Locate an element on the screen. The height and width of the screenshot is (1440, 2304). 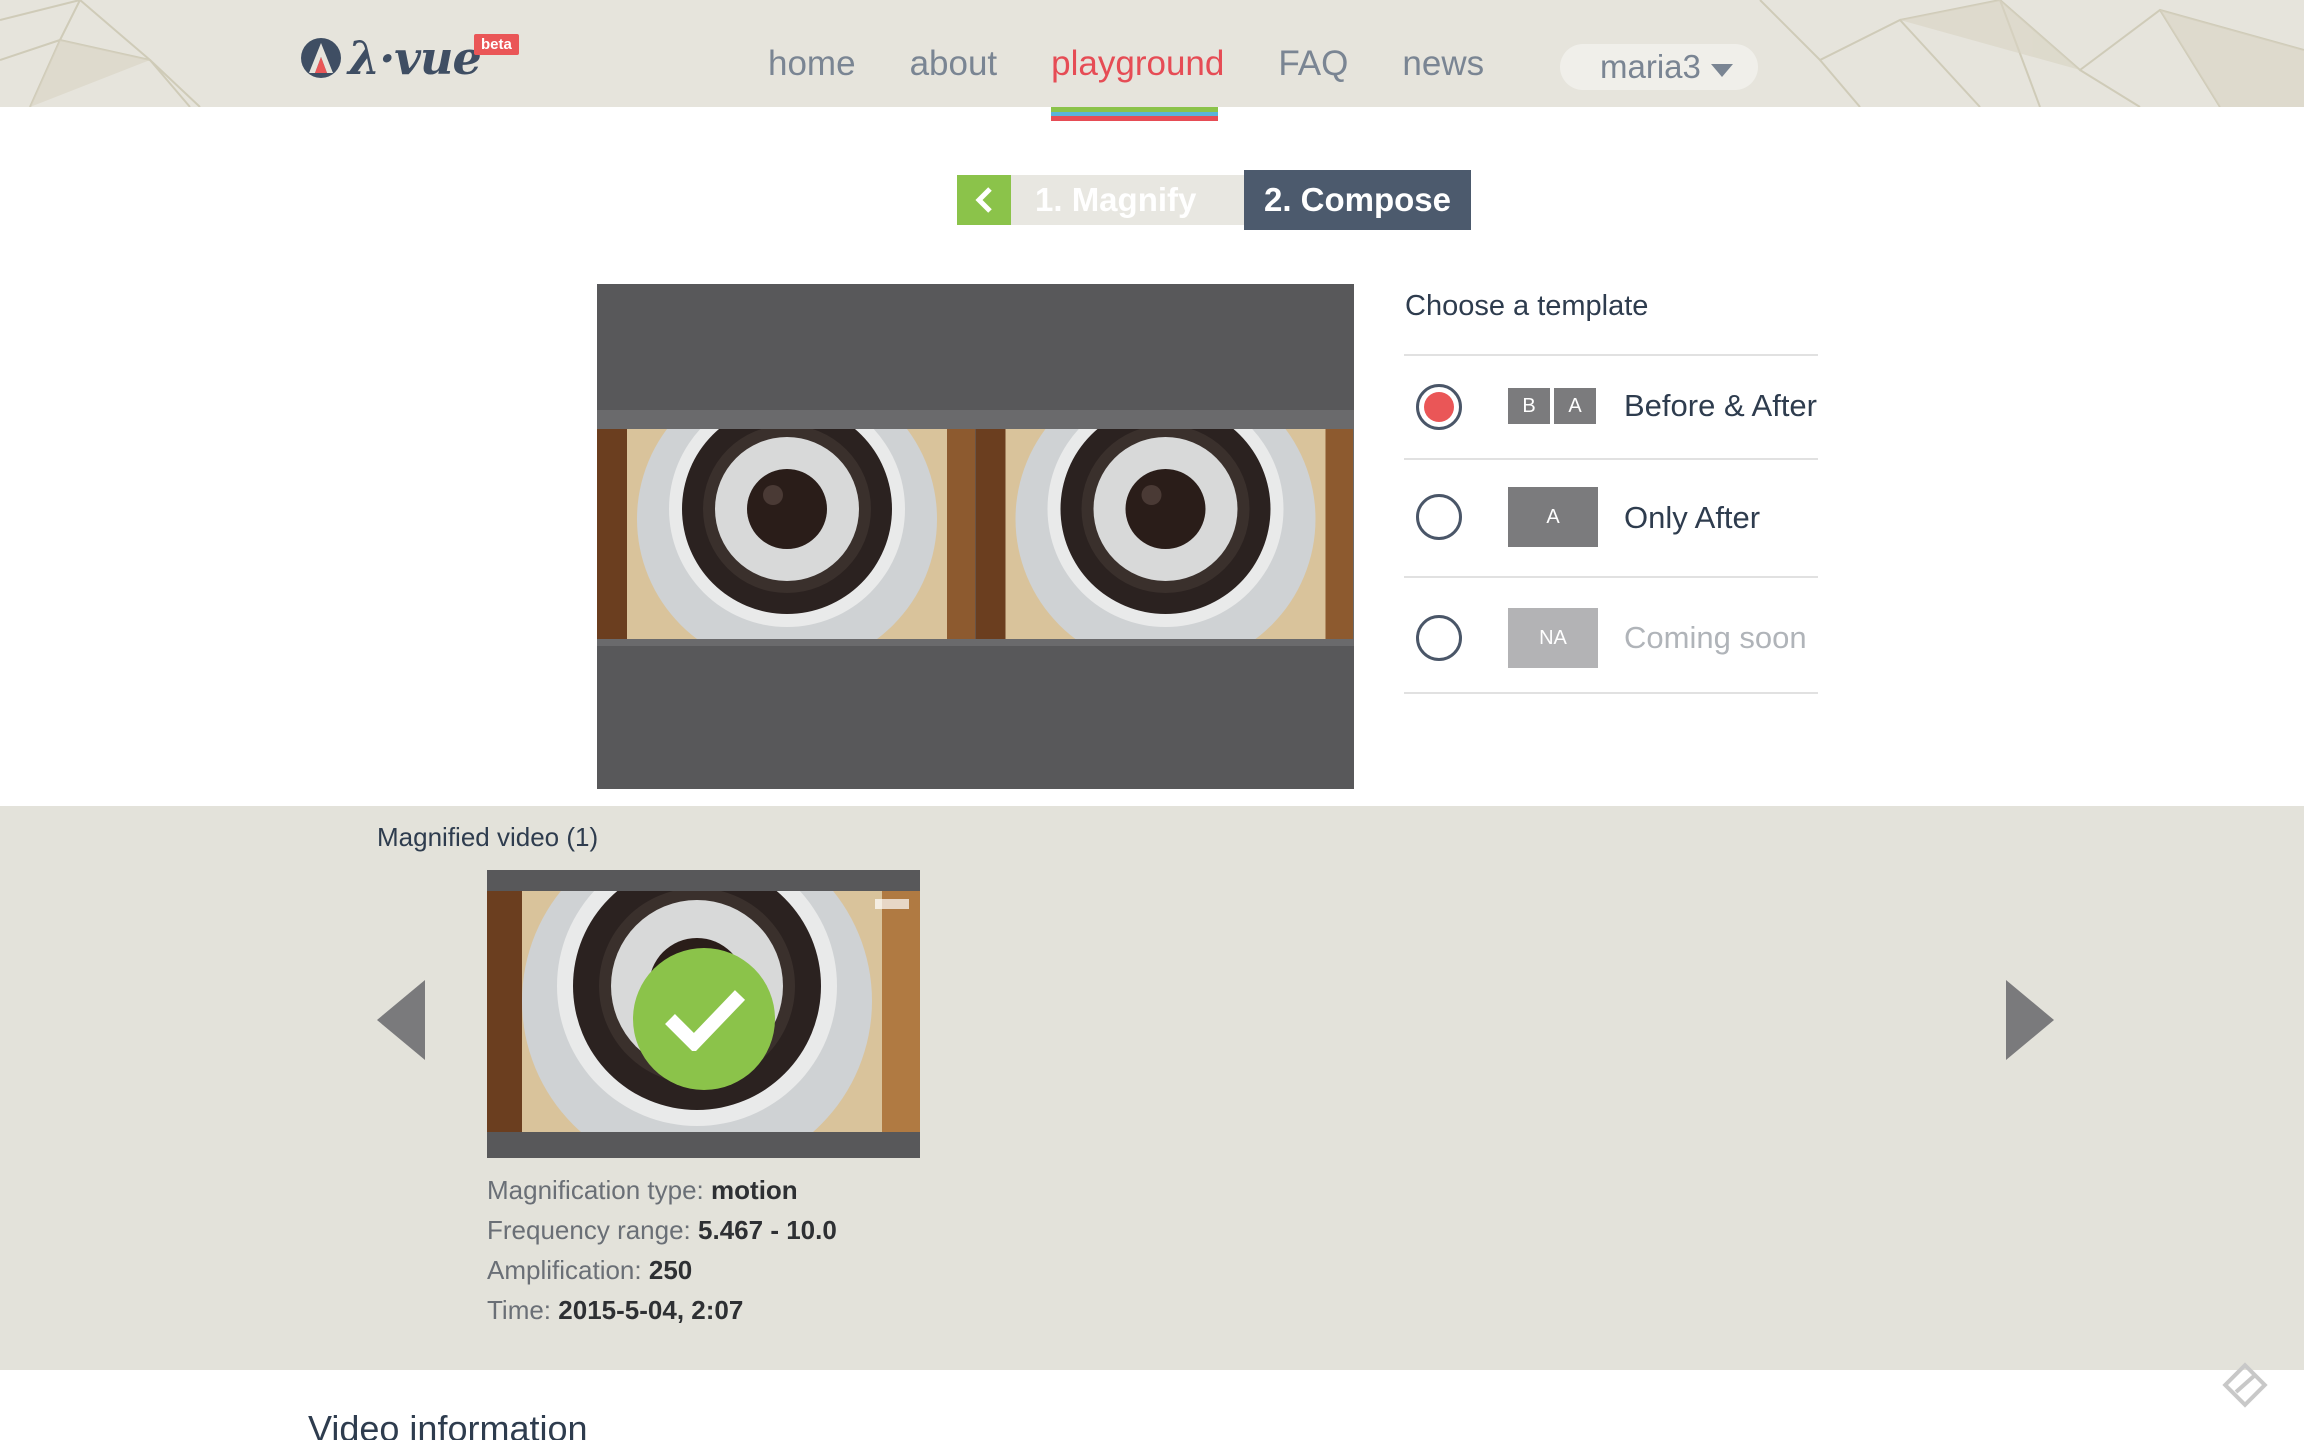
brand-logo: λ·vue beta is located at coordinates (409, 58).